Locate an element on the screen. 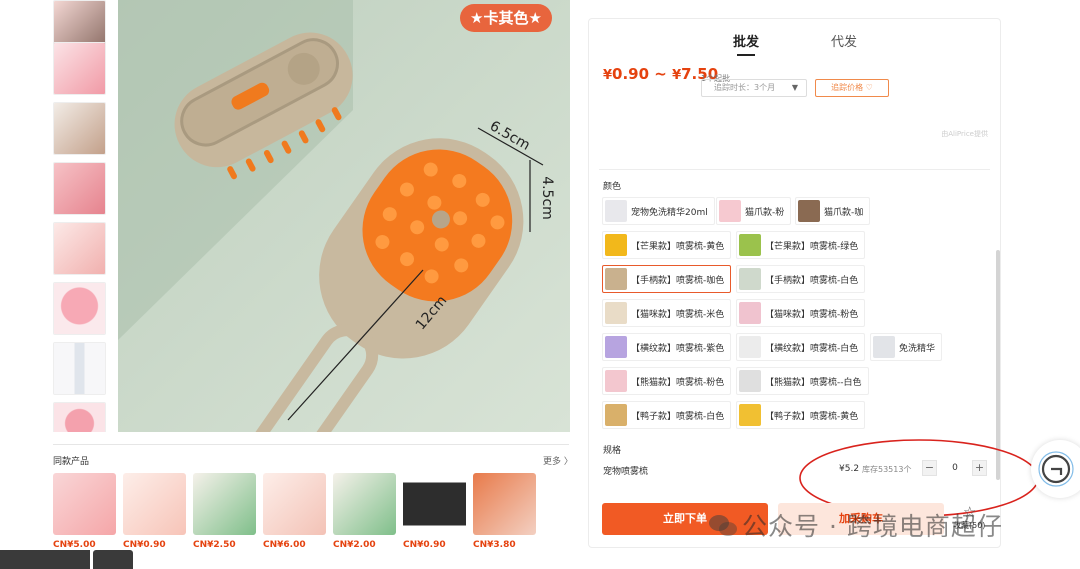 Image resolution: width=1080 pixels, height=569 pixels. color-option: 【芒果款】喷雾梳-黄色 is located at coordinates (667, 245).